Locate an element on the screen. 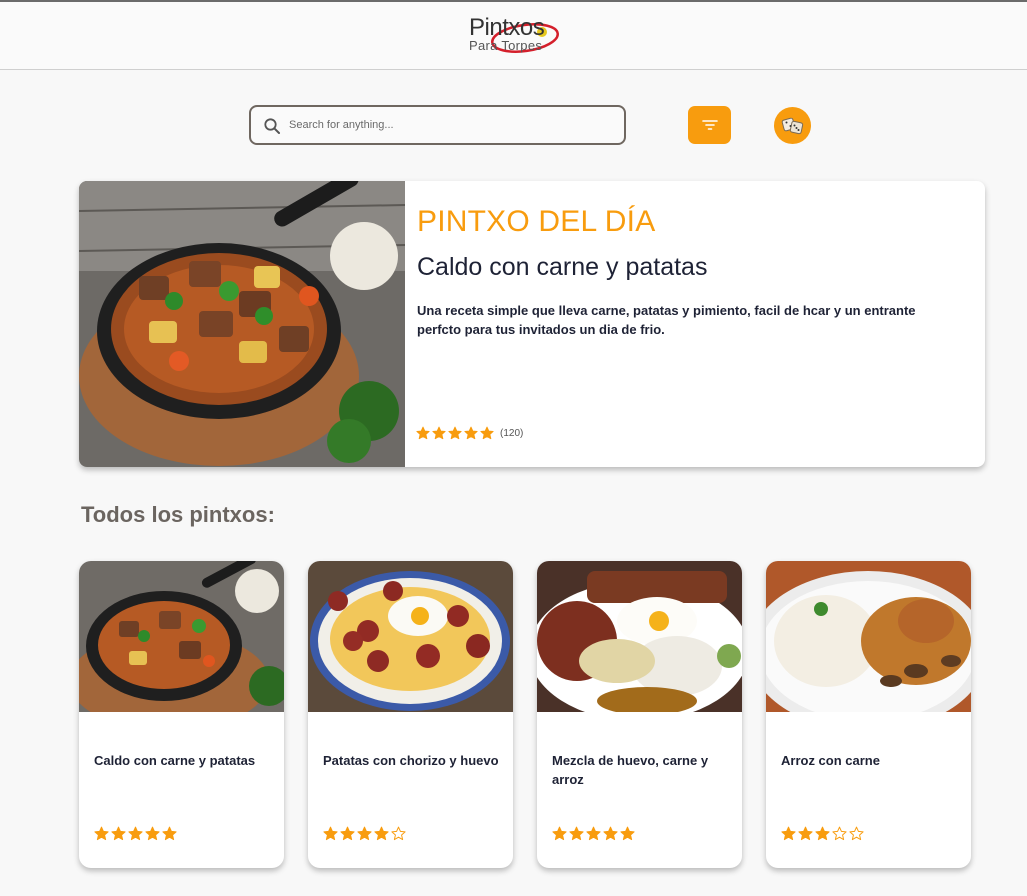 Image resolution: width=1027 pixels, height=896 pixels. search-input is located at coordinates (449, 125).